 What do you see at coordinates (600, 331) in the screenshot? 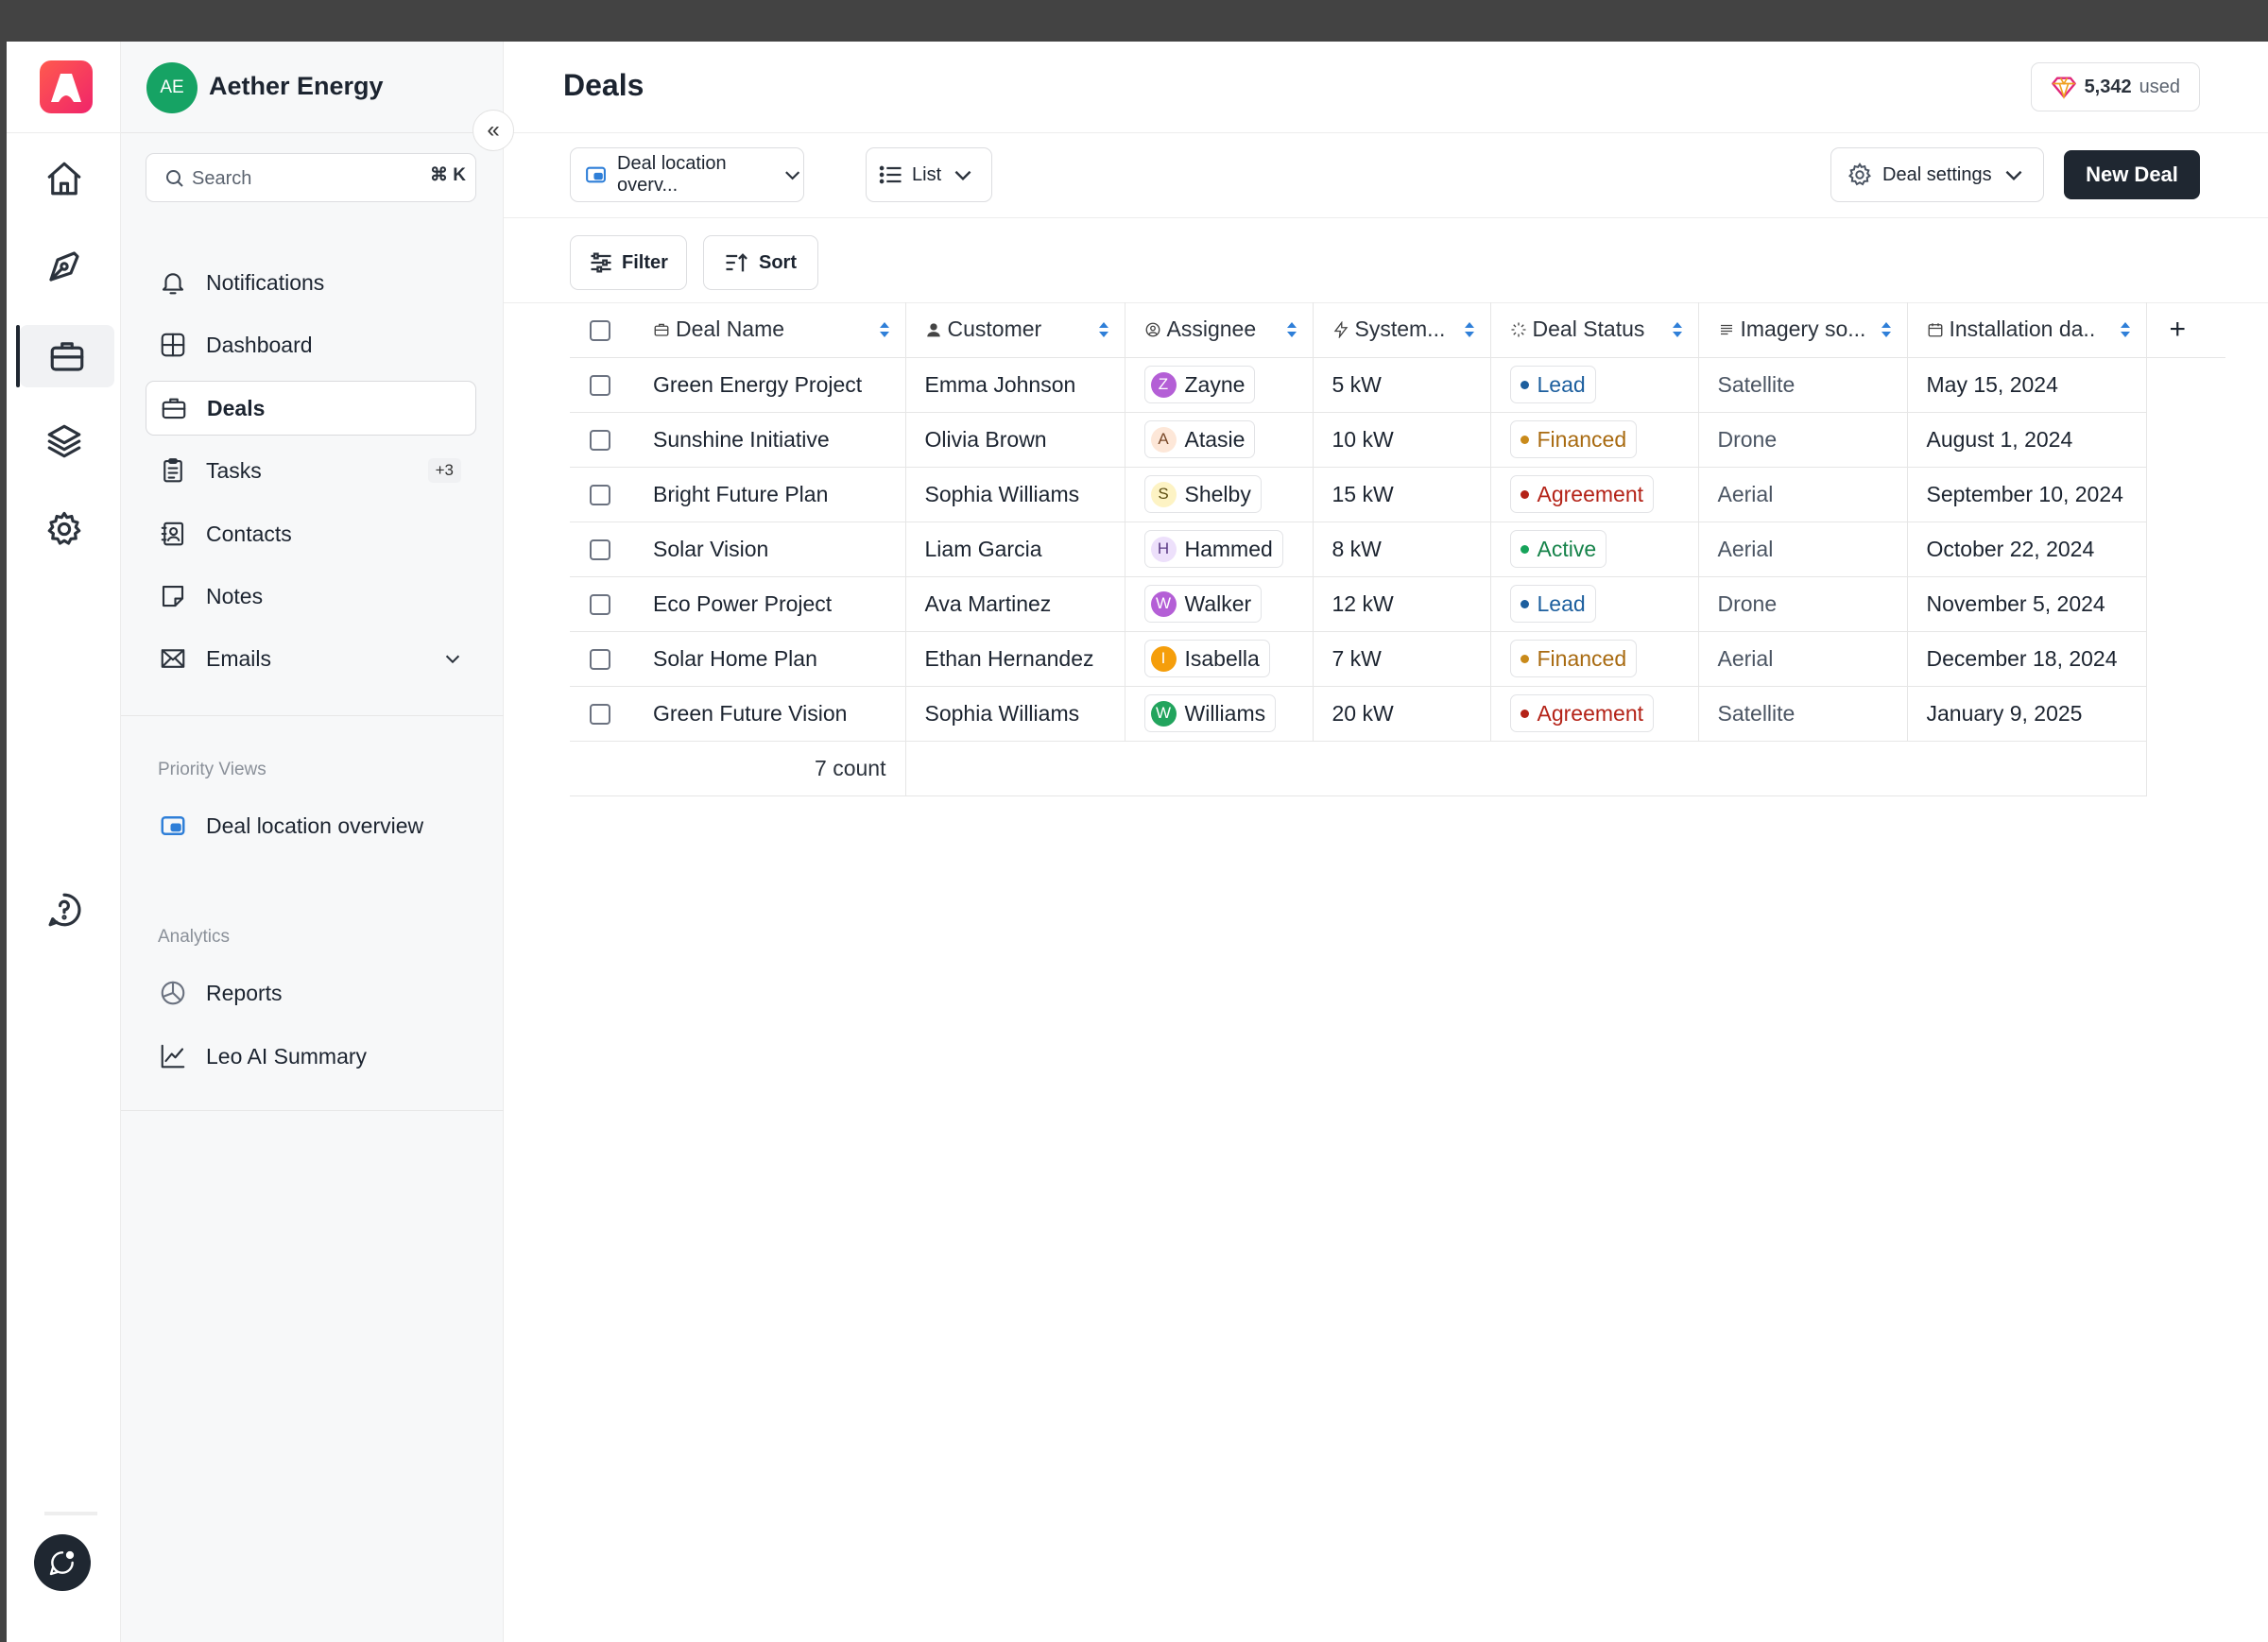
I see `select-all-checkbox` at bounding box center [600, 331].